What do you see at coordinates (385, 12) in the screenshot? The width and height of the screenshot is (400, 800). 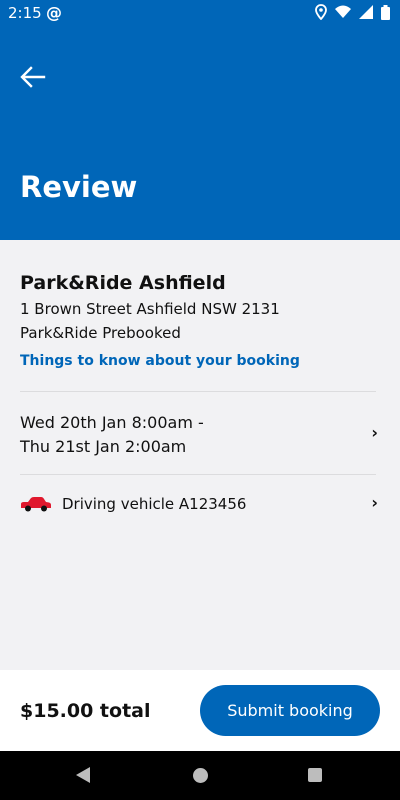 I see `battery-icon` at bounding box center [385, 12].